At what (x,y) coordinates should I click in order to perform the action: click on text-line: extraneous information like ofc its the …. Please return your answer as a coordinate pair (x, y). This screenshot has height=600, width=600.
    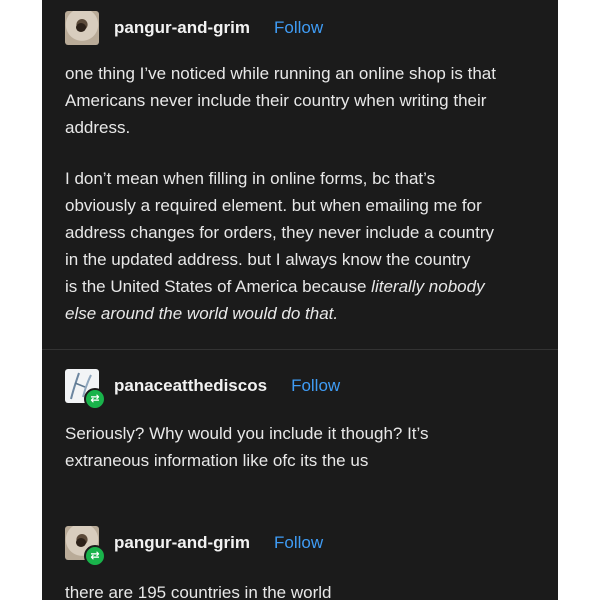
    Looking at the image, I should click on (217, 460).